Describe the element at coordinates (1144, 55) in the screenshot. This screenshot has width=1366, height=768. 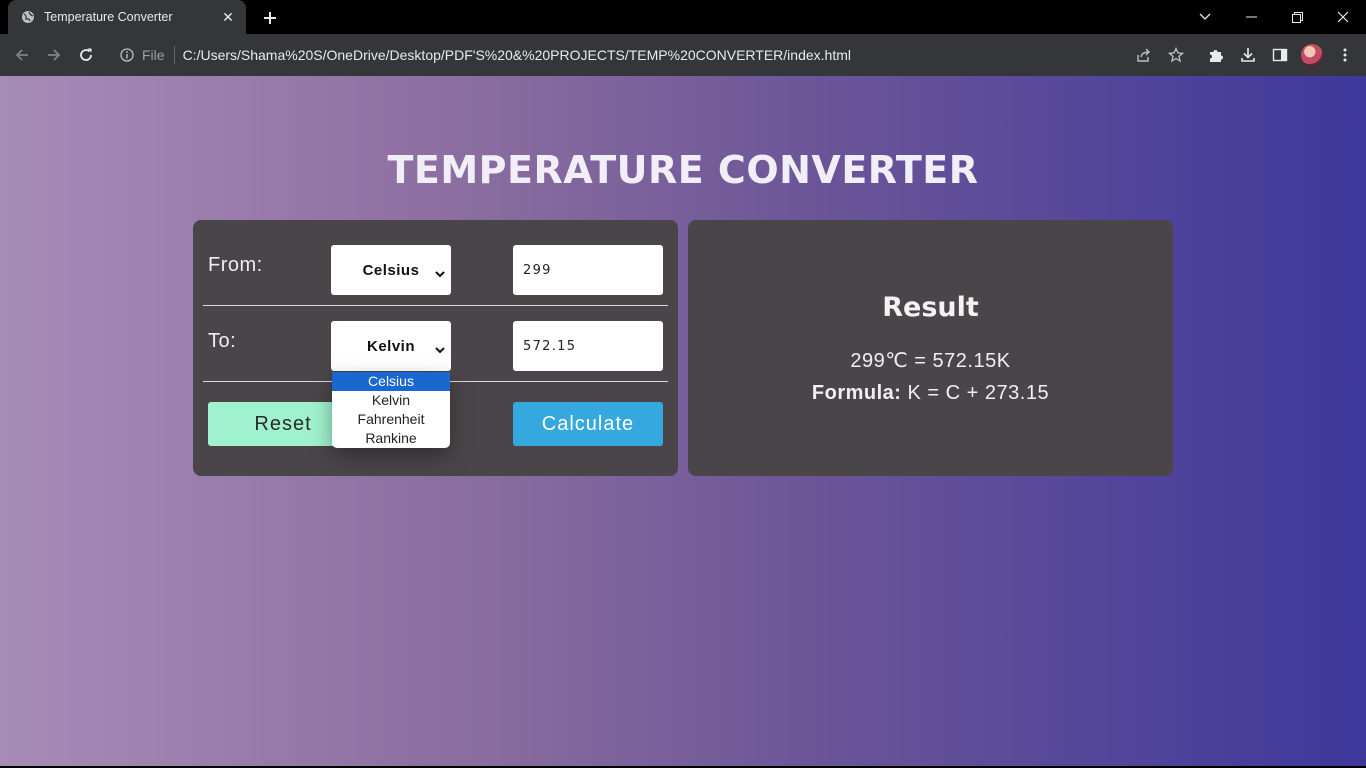
I see `share-icon` at that location.